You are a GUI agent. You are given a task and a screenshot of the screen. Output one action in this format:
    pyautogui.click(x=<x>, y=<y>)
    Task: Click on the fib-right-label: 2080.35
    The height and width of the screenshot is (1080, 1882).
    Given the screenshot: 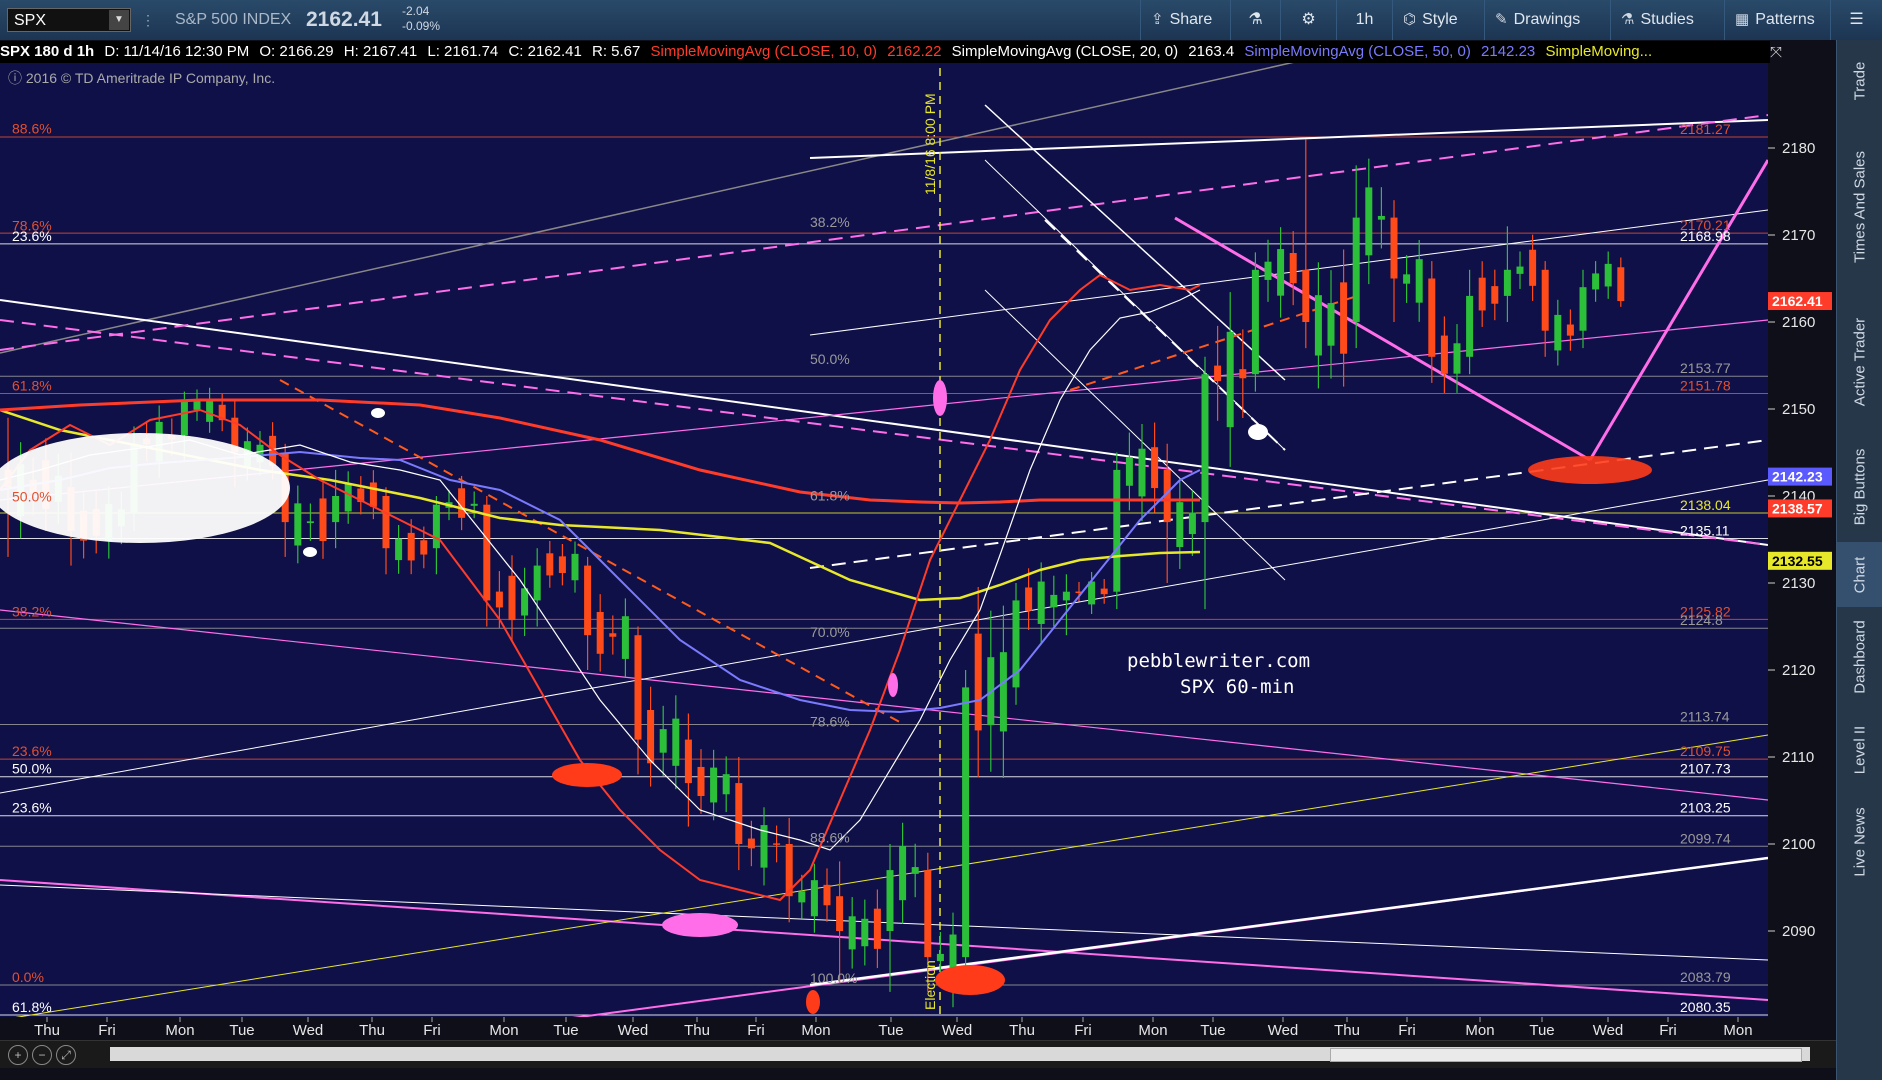 What is the action you would take?
    pyautogui.click(x=1705, y=1007)
    